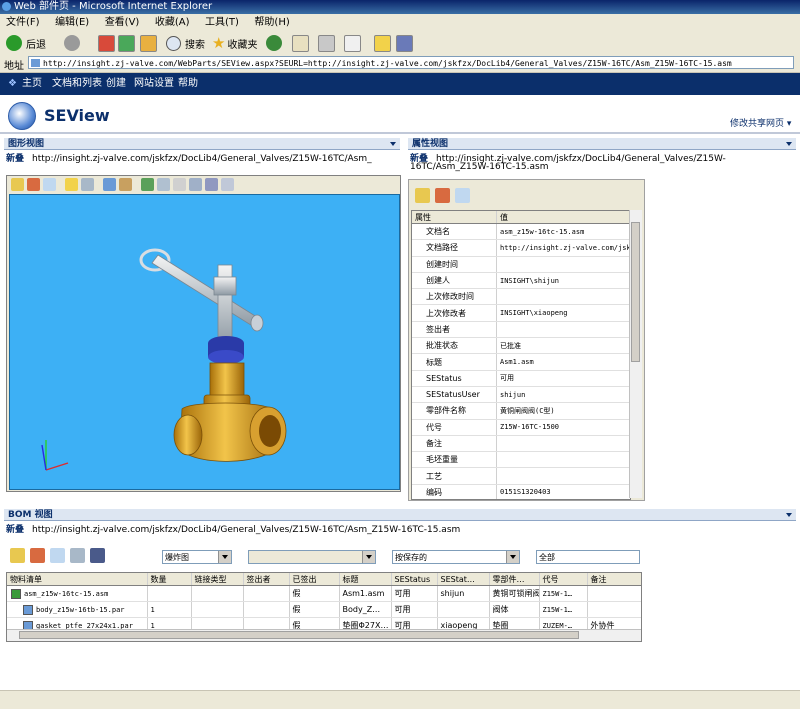 The image size is (800, 709). I want to click on property-row: 上次修改者 INSIGHT\xiaopeng, so click(521, 313).